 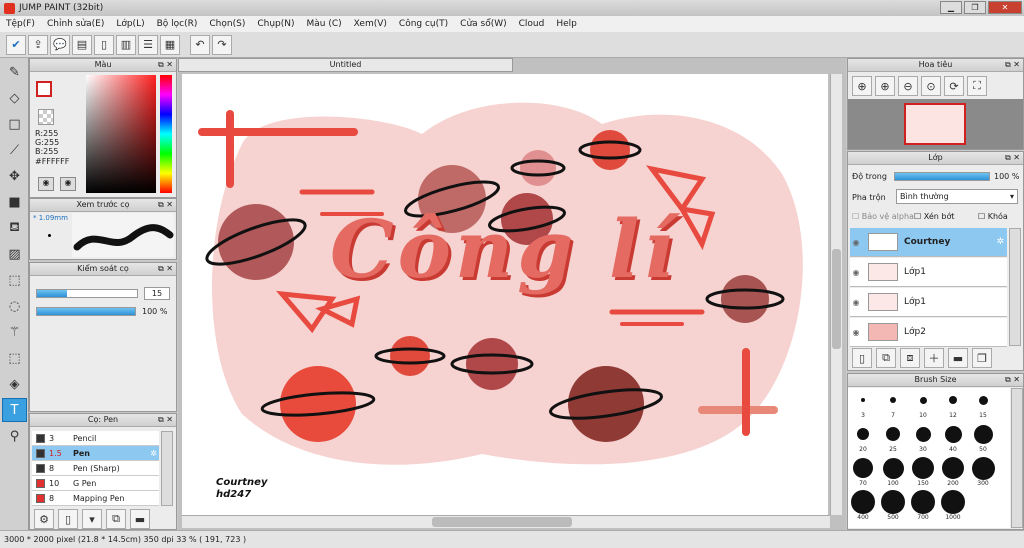 I want to click on brush-size-slider, so click(x=87, y=293).